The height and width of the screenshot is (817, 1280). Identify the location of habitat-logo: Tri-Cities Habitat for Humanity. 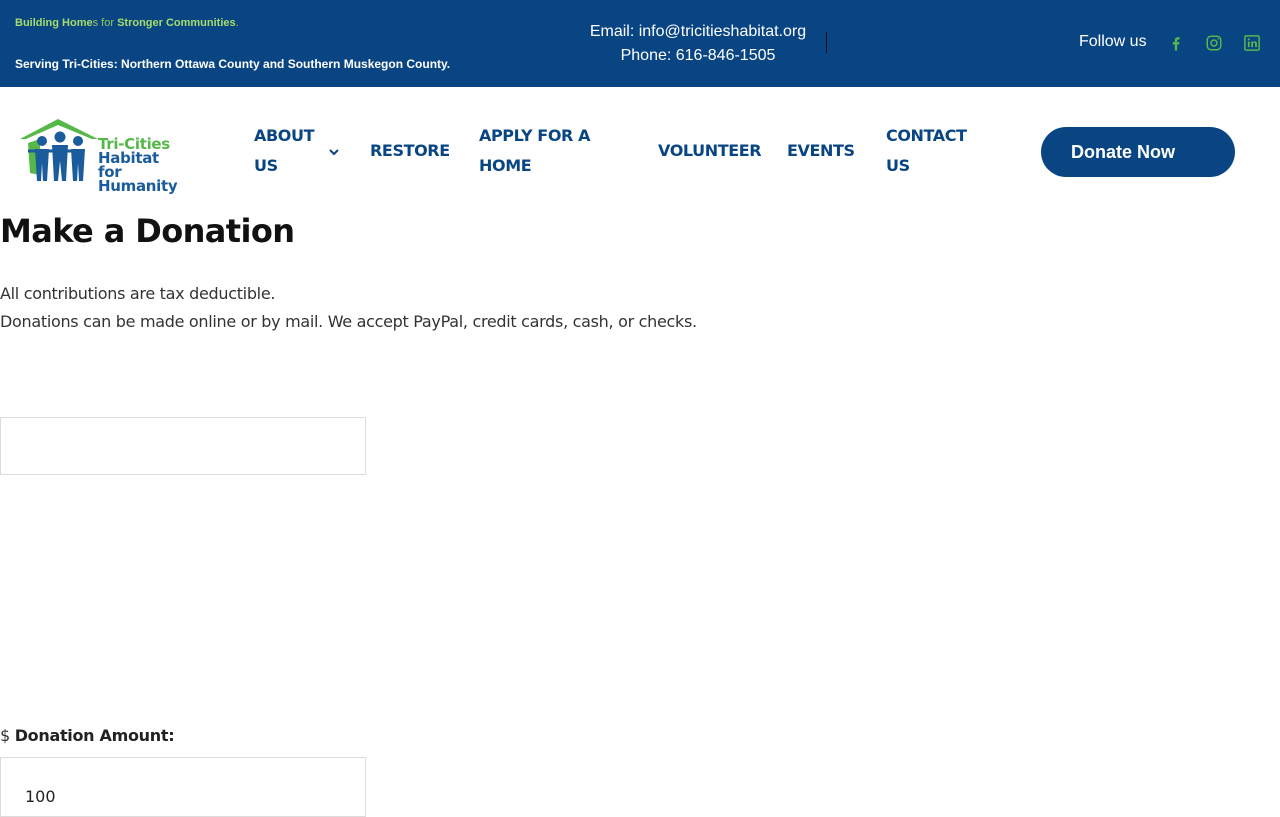
(102, 155).